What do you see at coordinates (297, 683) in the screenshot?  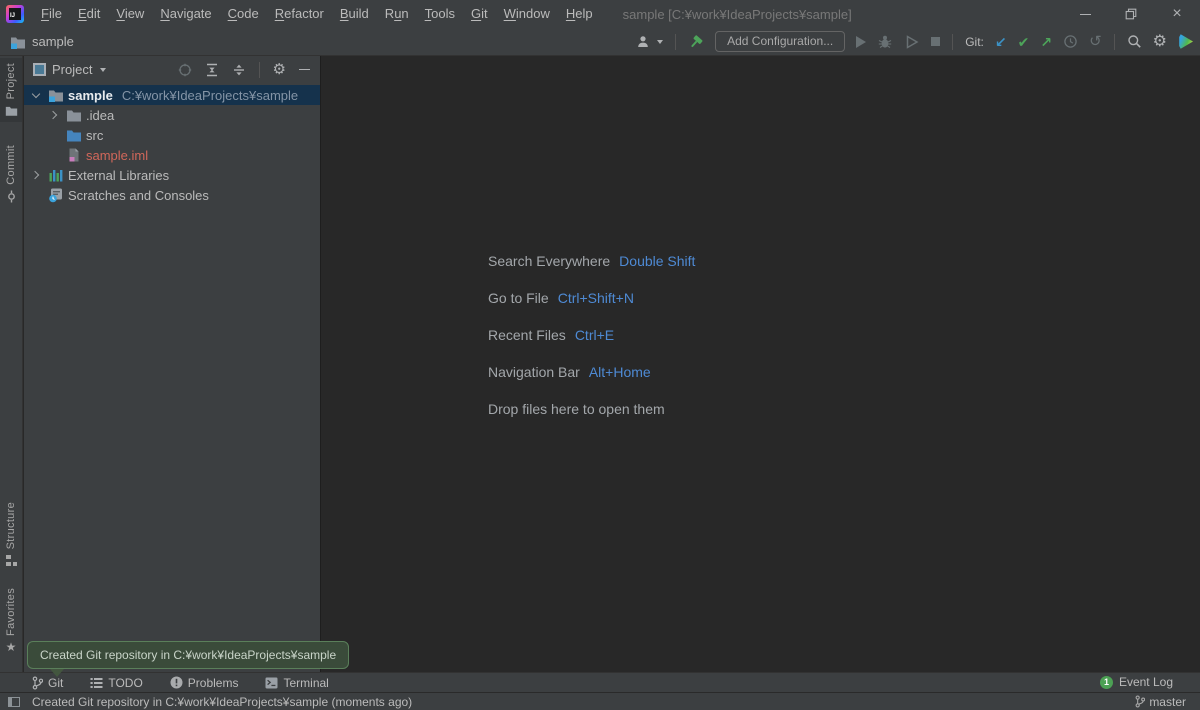 I see `tool-window-tab-terminal: Terminal` at bounding box center [297, 683].